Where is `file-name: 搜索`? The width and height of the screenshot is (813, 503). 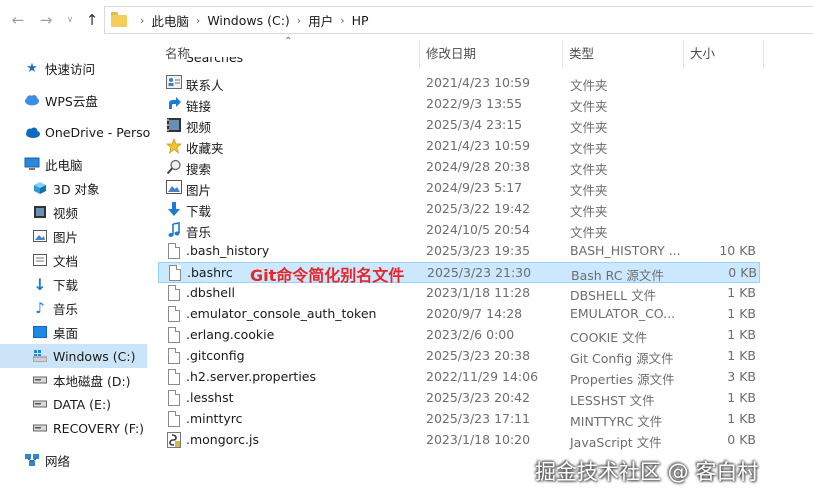 file-name: 搜索 is located at coordinates (199, 169).